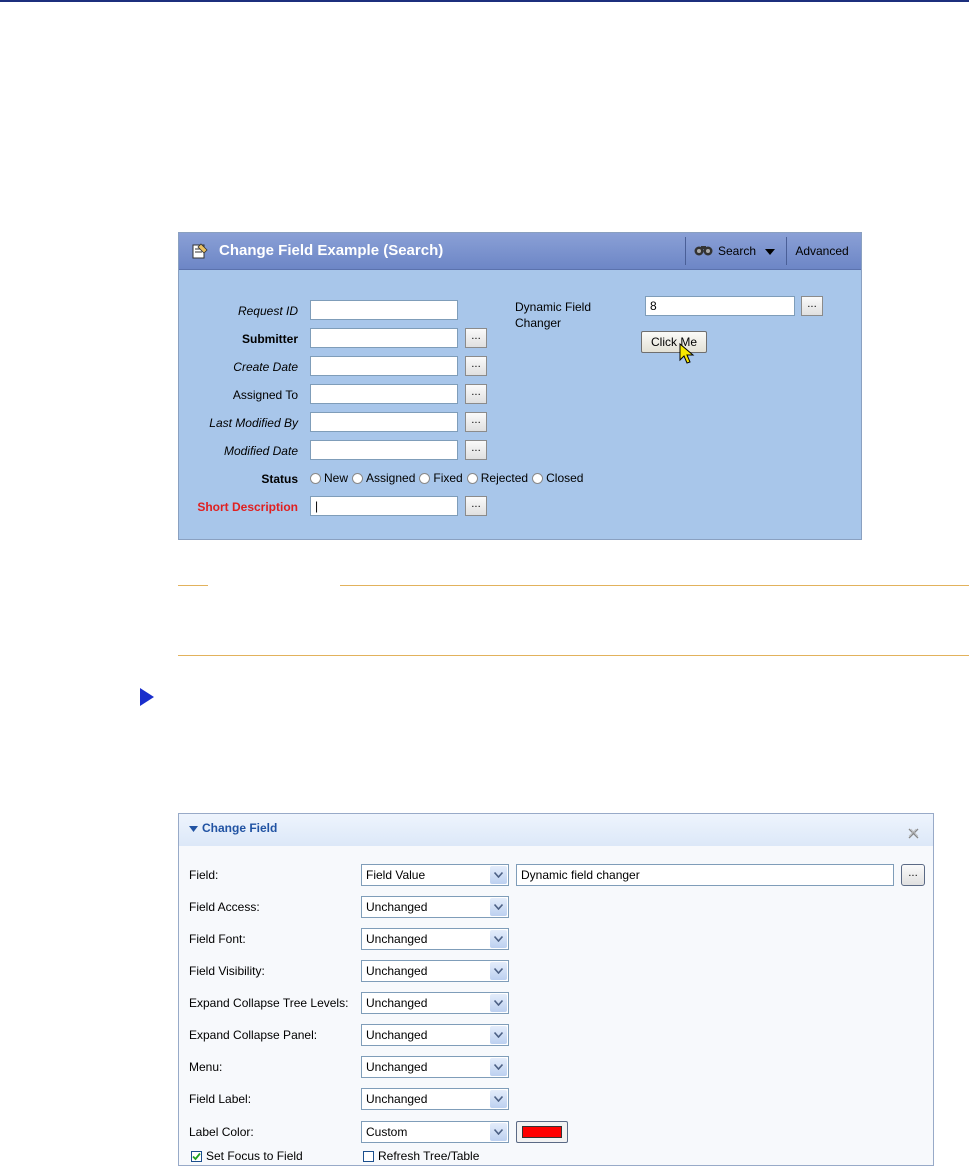  I want to click on status-label: Status, so click(279, 479).